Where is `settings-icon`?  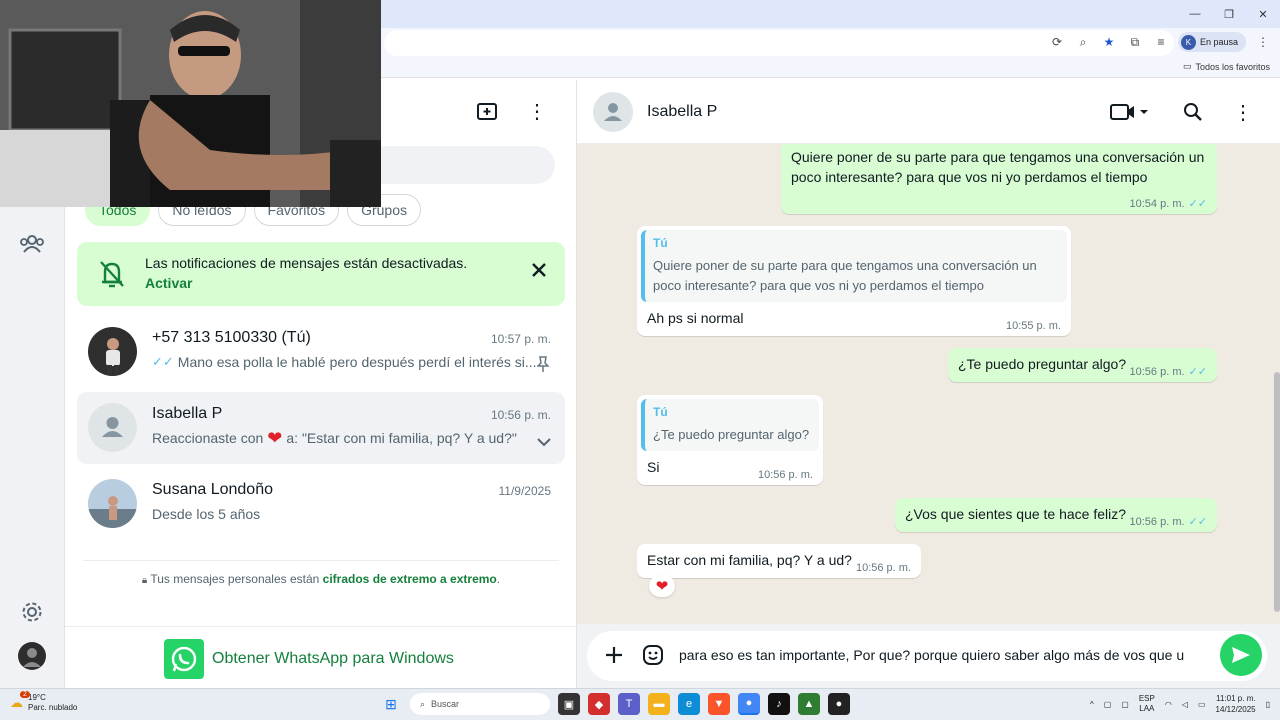
settings-icon is located at coordinates (32, 612).